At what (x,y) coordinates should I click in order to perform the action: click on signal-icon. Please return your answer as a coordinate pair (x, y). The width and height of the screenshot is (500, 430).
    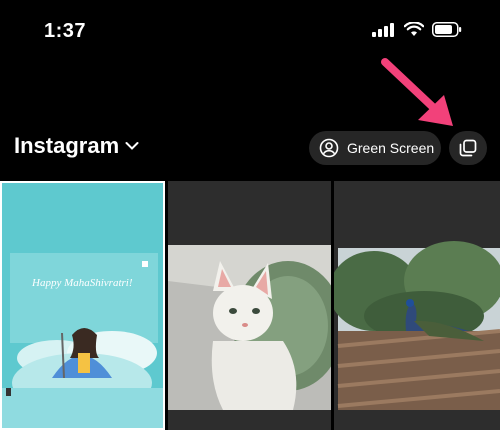
    Looking at the image, I should click on (383, 29).